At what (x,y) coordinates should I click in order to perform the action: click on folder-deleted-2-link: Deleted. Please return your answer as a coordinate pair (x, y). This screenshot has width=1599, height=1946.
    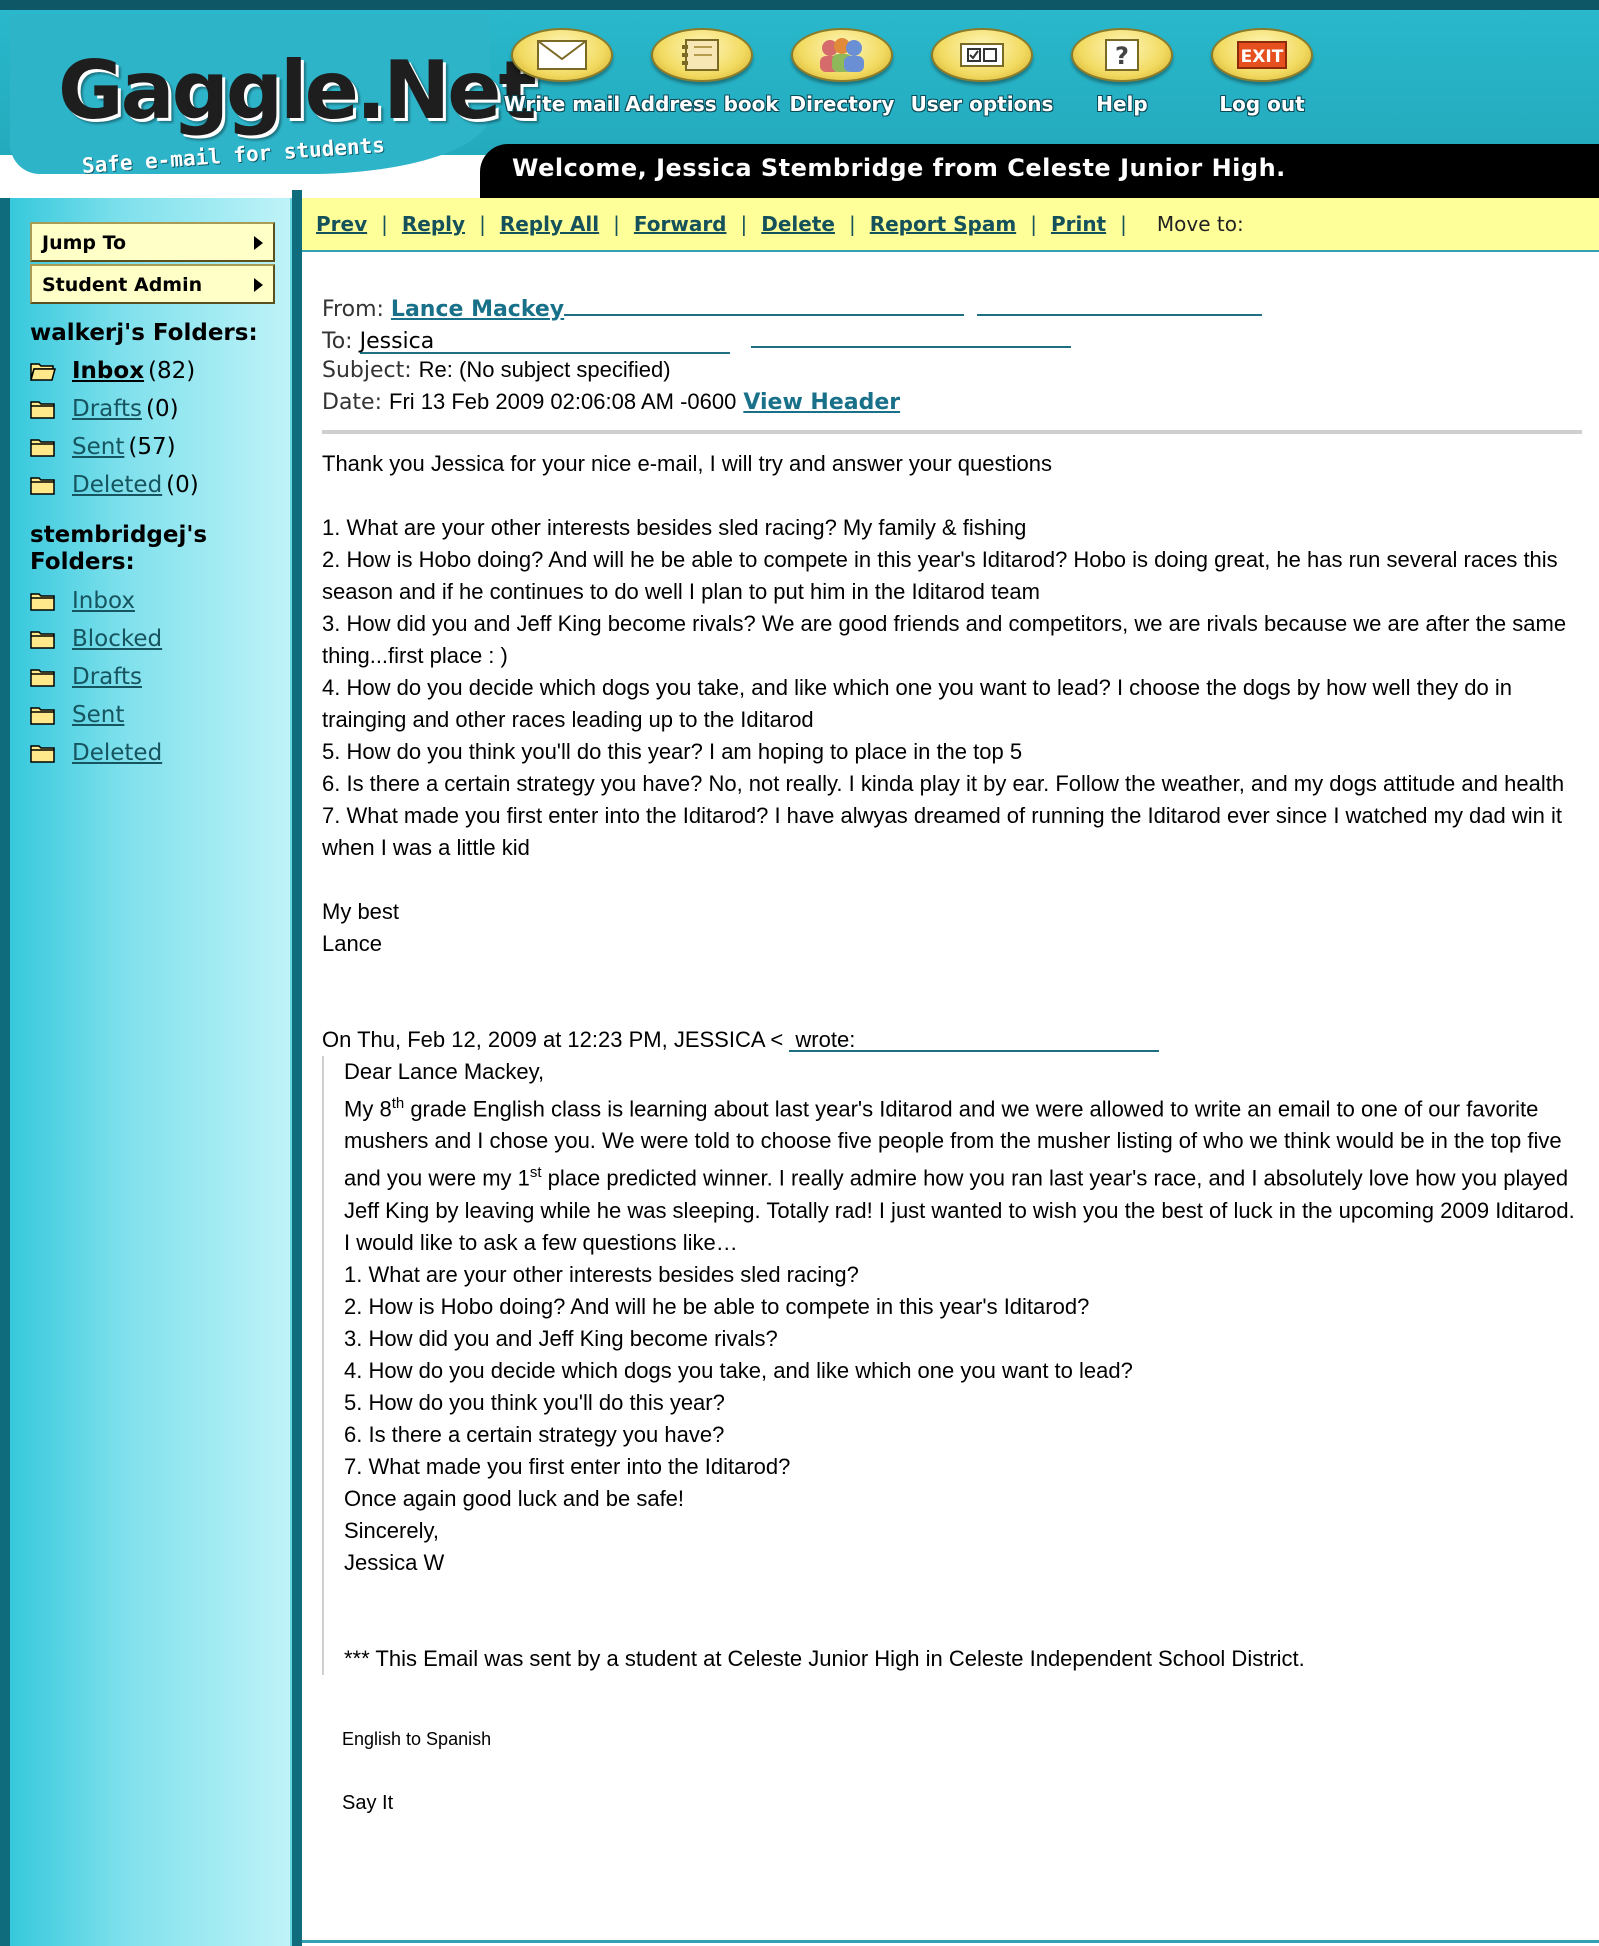
    Looking at the image, I should click on (117, 753).